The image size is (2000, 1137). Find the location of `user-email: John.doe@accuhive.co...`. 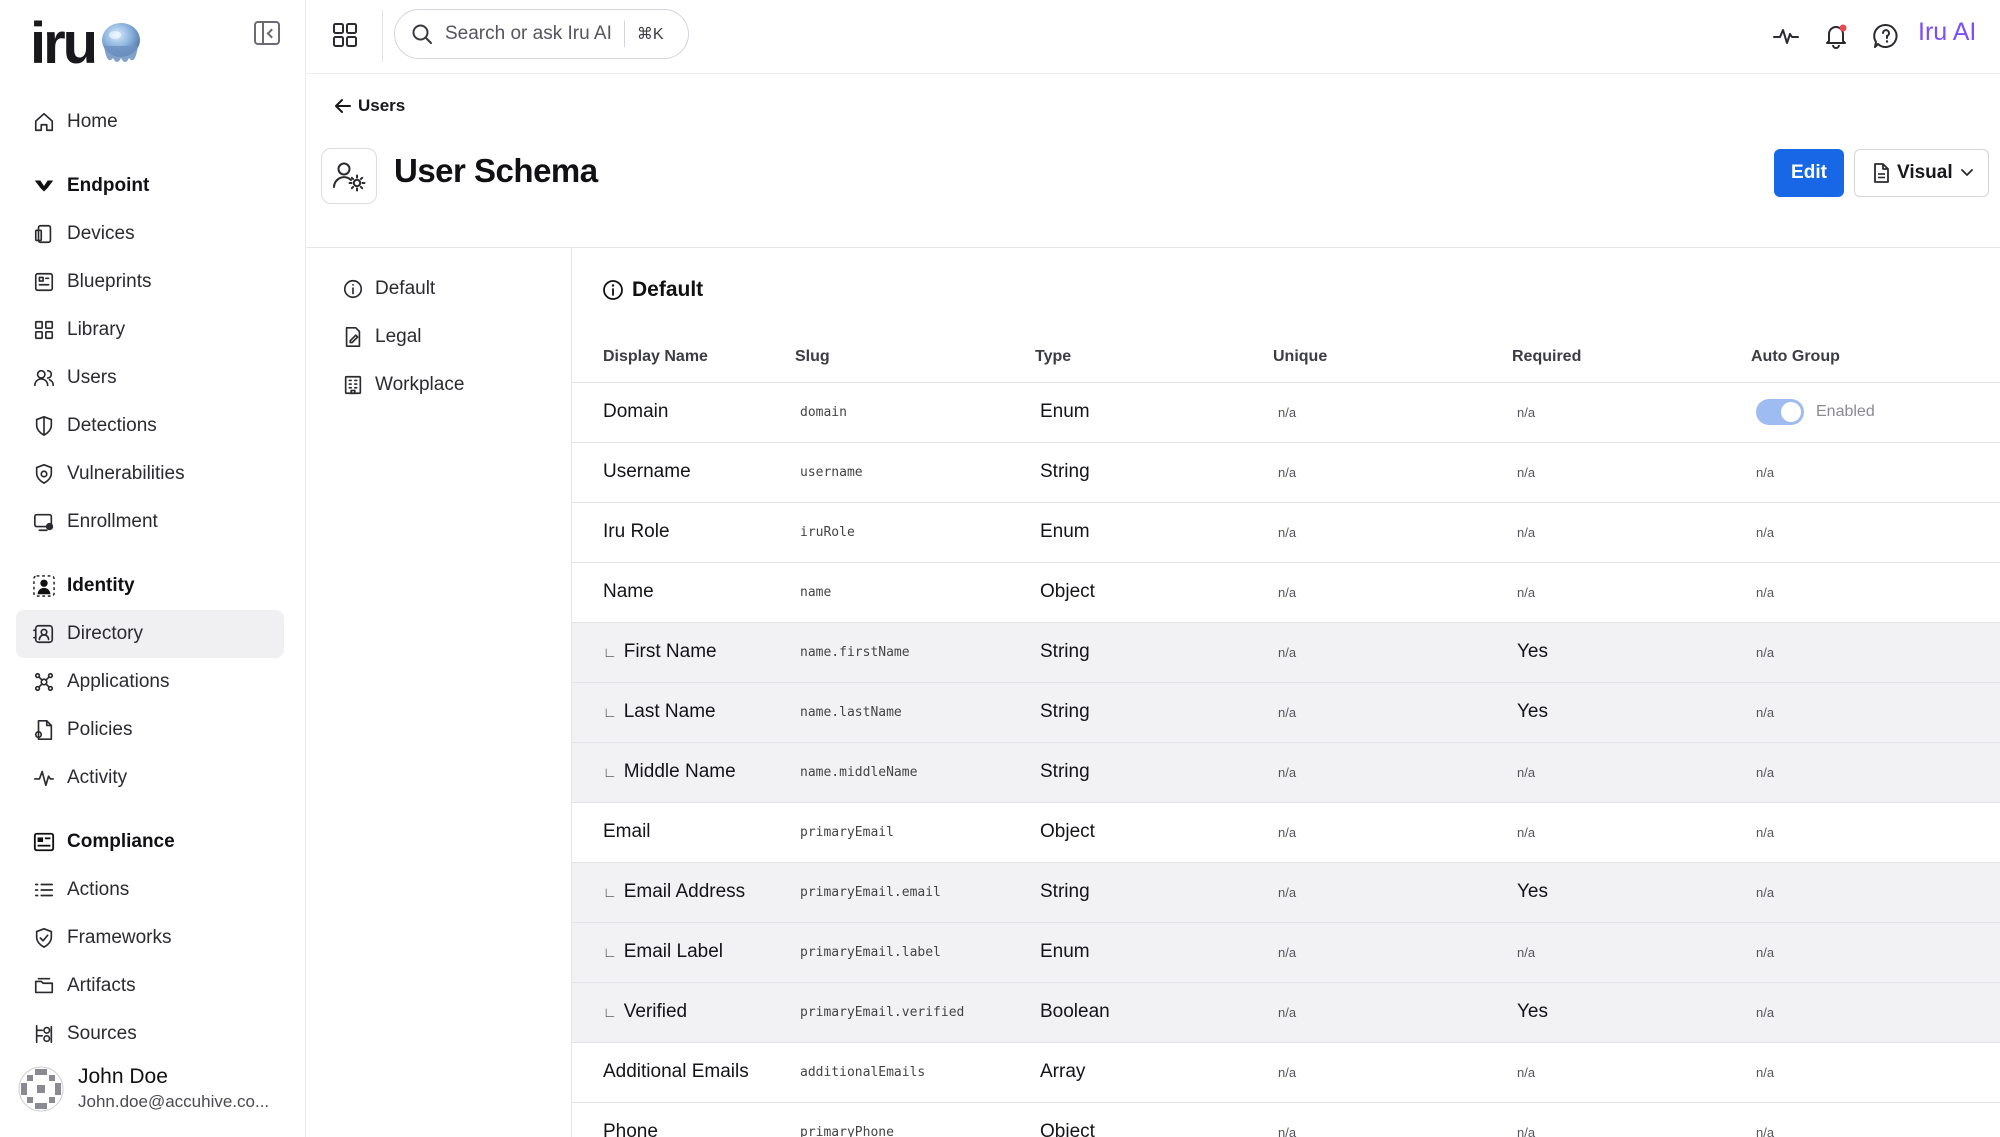

user-email: John.doe@accuhive.co... is located at coordinates (174, 1101).